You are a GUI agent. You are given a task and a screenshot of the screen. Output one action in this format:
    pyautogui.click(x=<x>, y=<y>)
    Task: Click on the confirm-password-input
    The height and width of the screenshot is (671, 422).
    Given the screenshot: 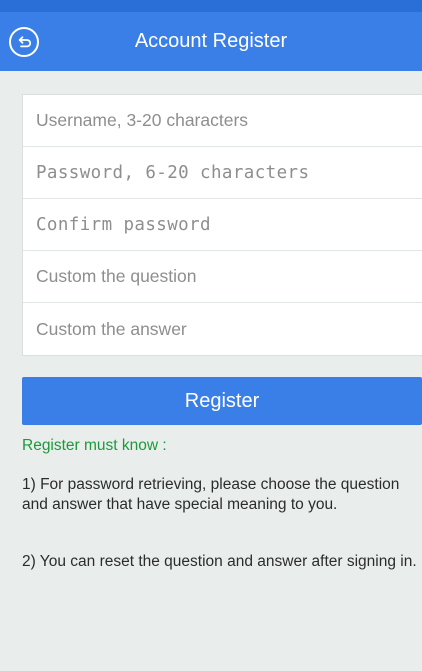 What is the action you would take?
    pyautogui.click(x=222, y=224)
    